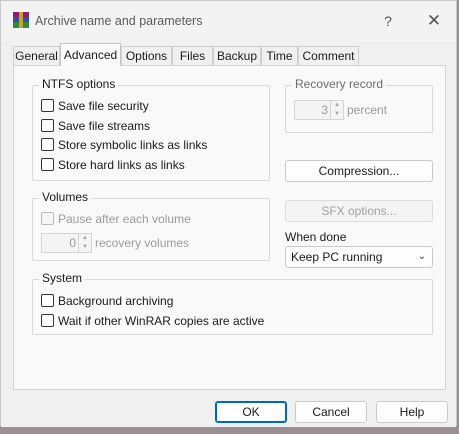  What do you see at coordinates (331, 412) in the screenshot?
I see `cancel-button: Cancel` at bounding box center [331, 412].